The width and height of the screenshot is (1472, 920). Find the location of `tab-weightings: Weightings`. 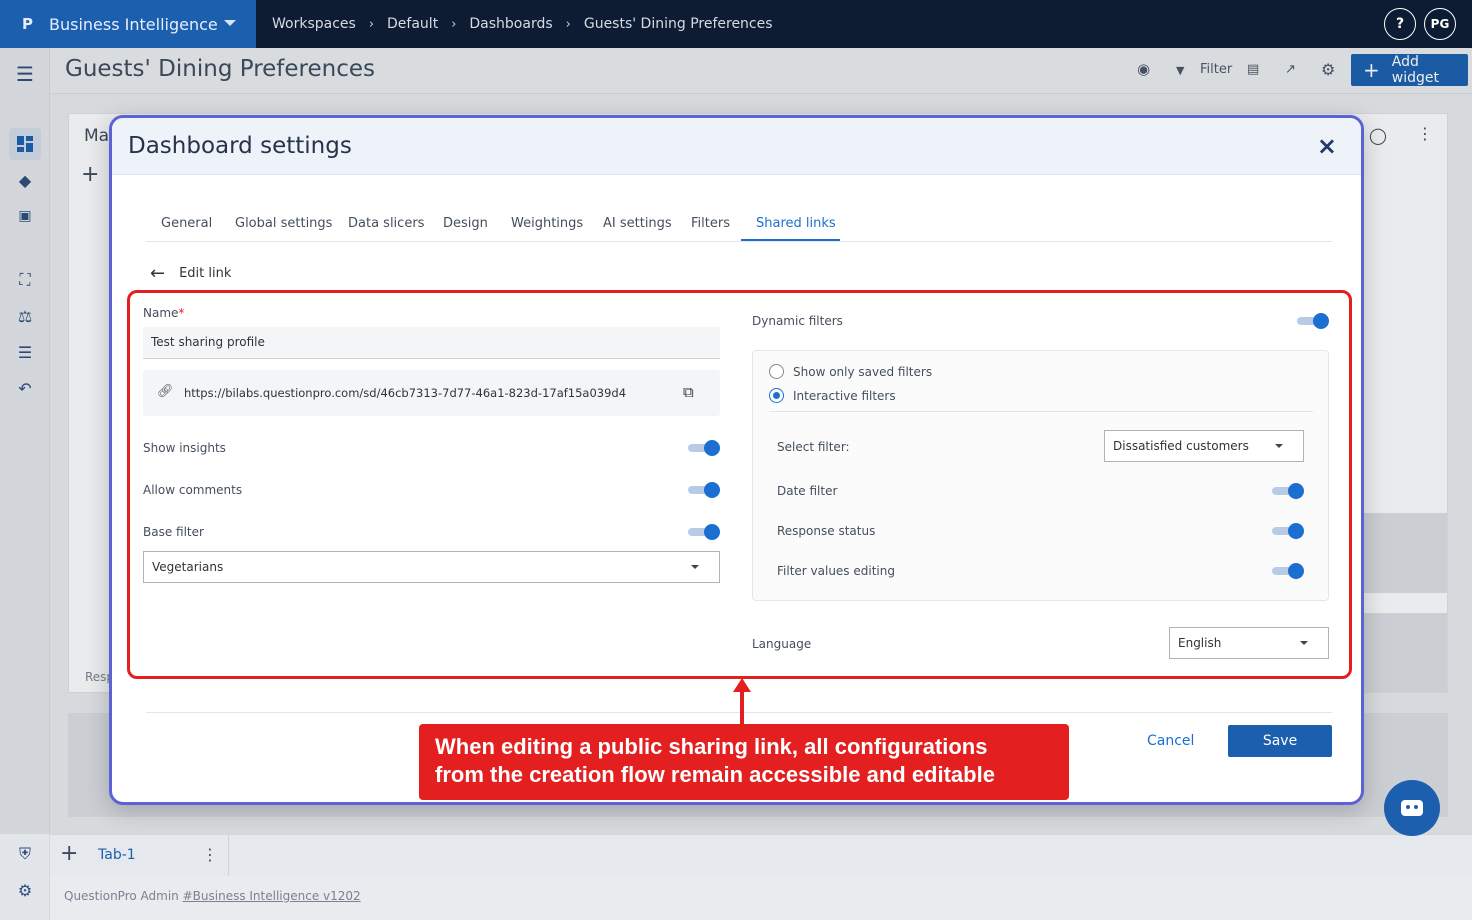

tab-weightings: Weightings is located at coordinates (547, 223).